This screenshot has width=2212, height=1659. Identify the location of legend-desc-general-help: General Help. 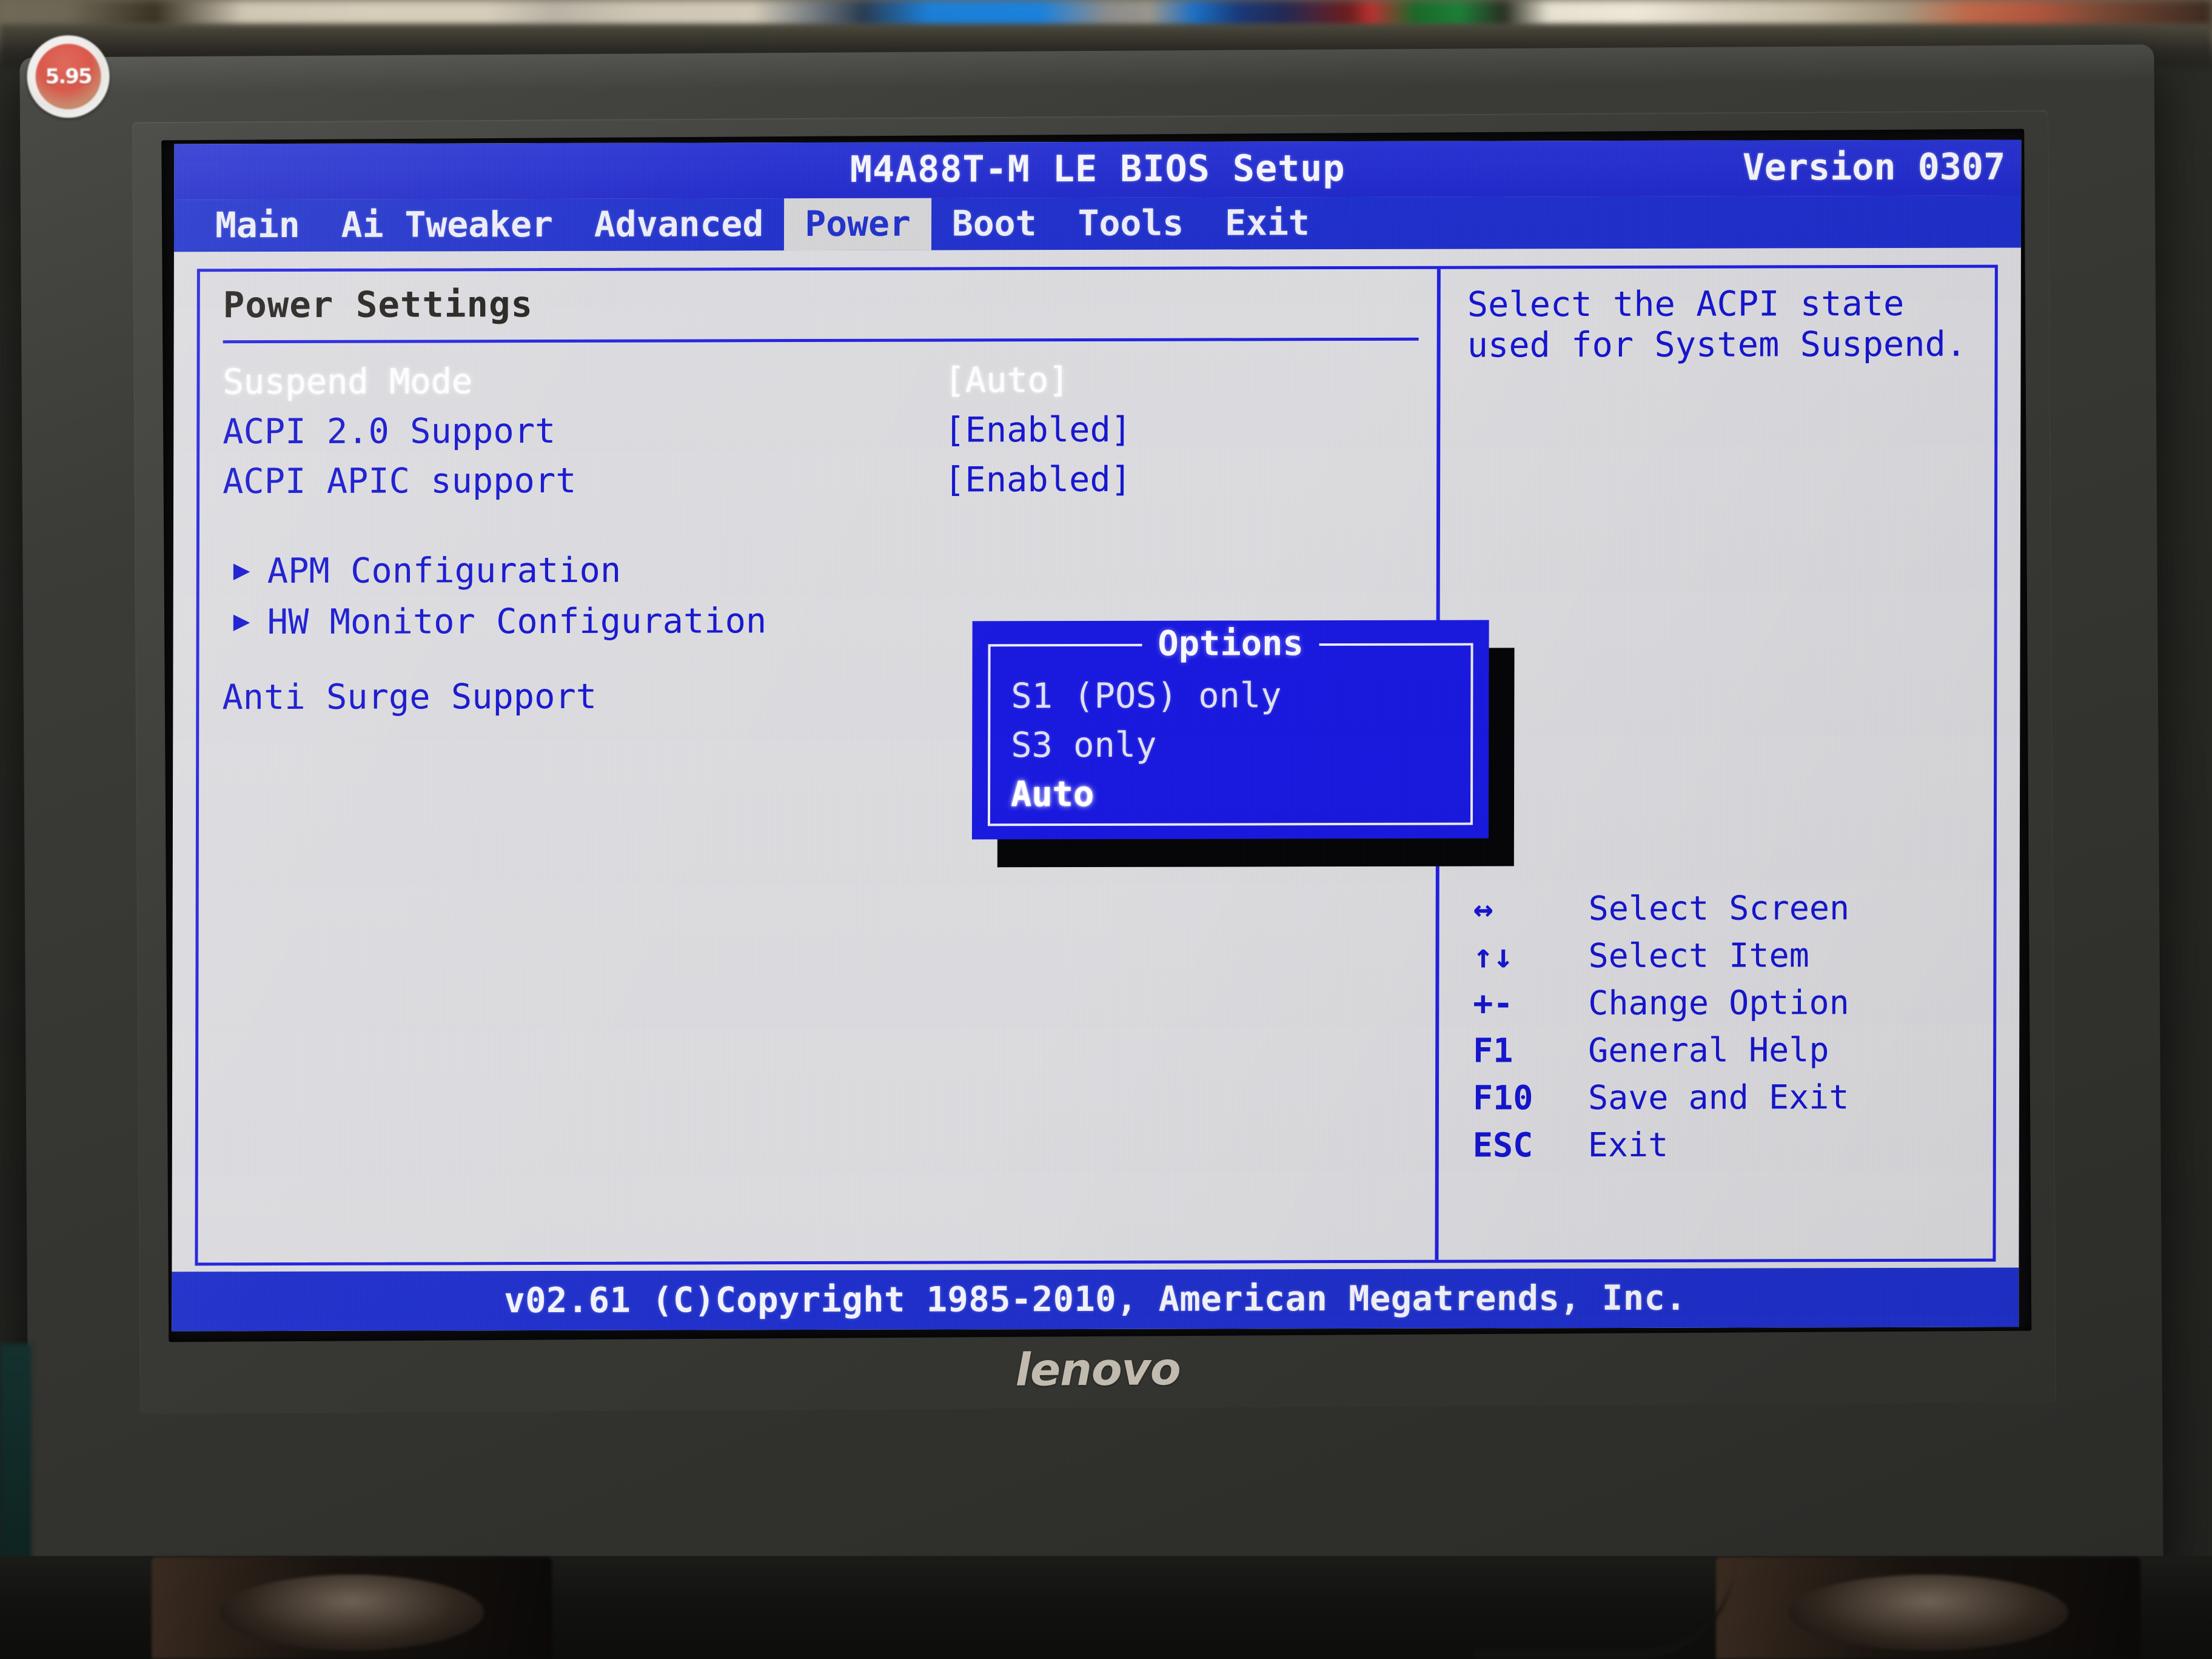
(1708, 1050).